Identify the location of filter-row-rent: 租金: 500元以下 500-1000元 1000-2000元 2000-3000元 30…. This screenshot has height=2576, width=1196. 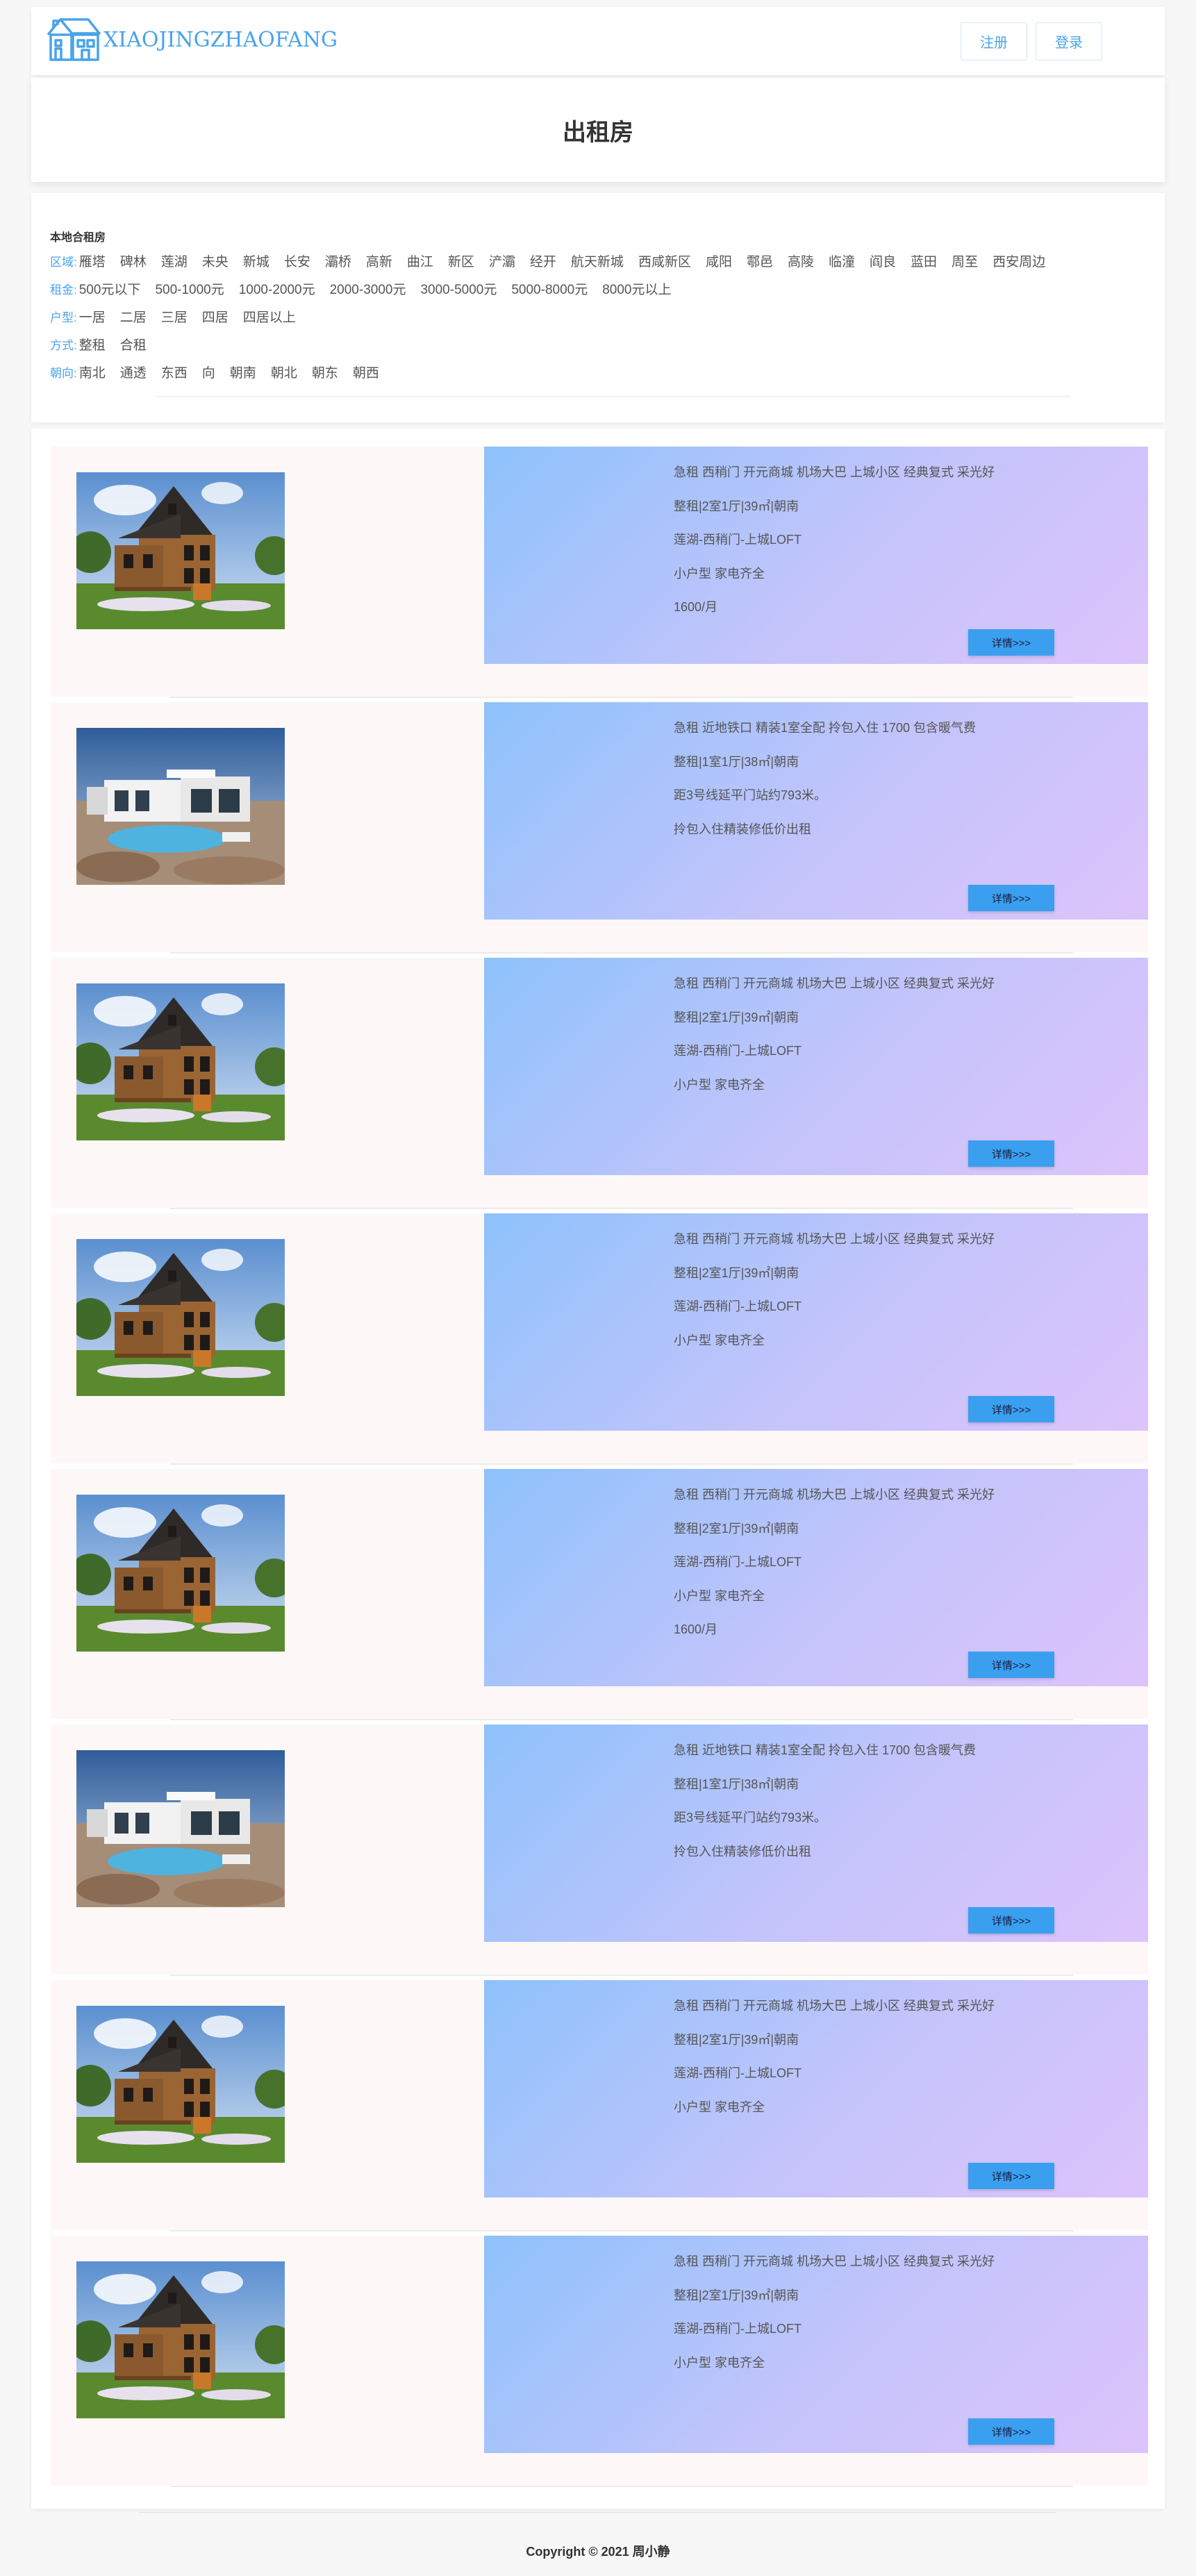
(368, 288).